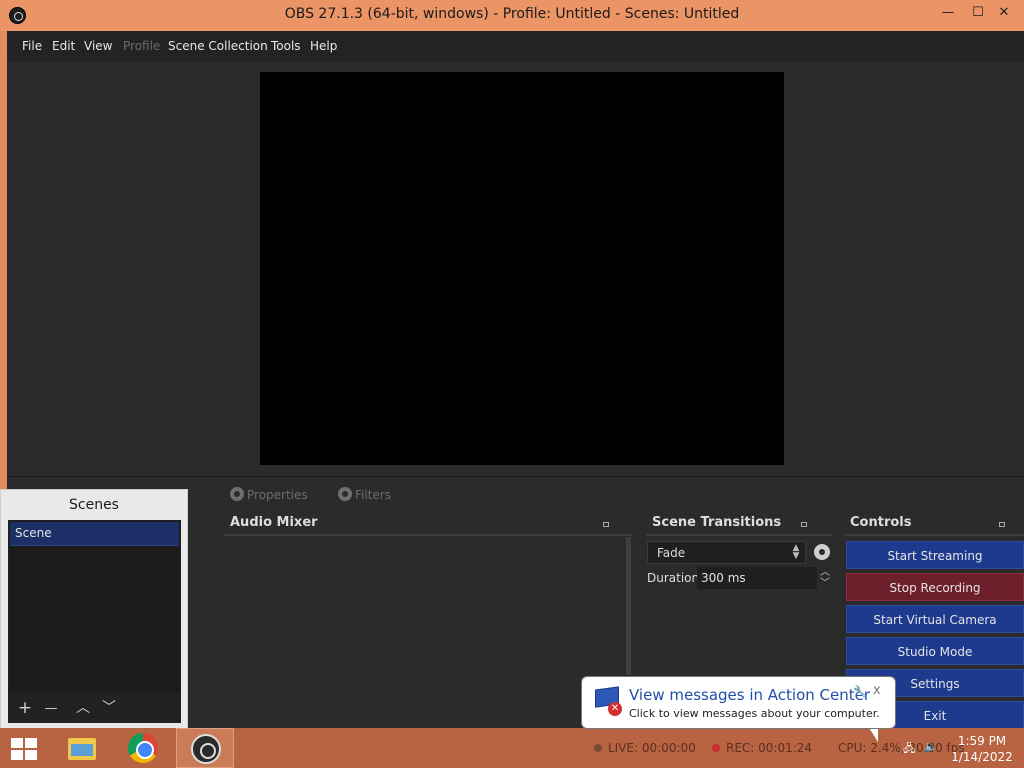  What do you see at coordinates (726, 552) in the screenshot?
I see `transition-select: Fade` at bounding box center [726, 552].